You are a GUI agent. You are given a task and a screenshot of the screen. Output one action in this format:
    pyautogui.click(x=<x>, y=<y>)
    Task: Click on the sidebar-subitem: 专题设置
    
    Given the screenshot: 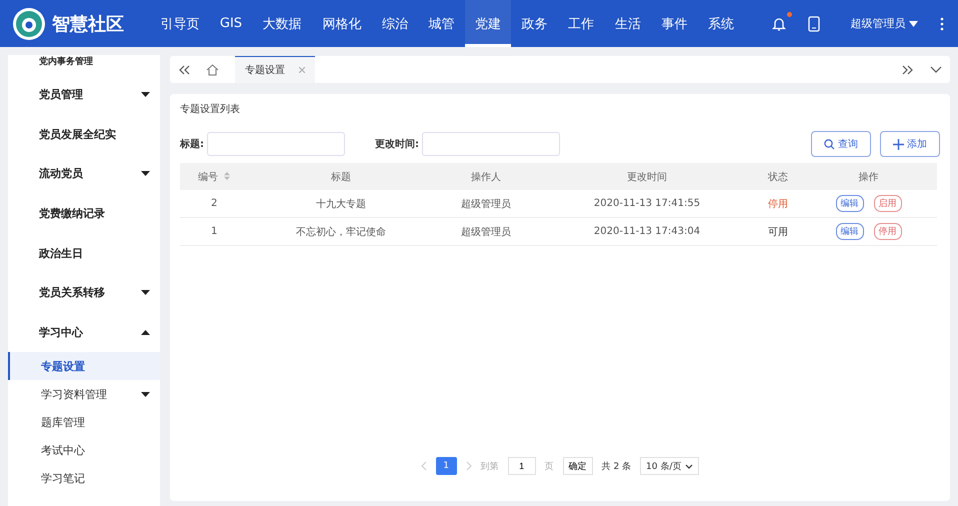 What is the action you would take?
    pyautogui.click(x=84, y=366)
    